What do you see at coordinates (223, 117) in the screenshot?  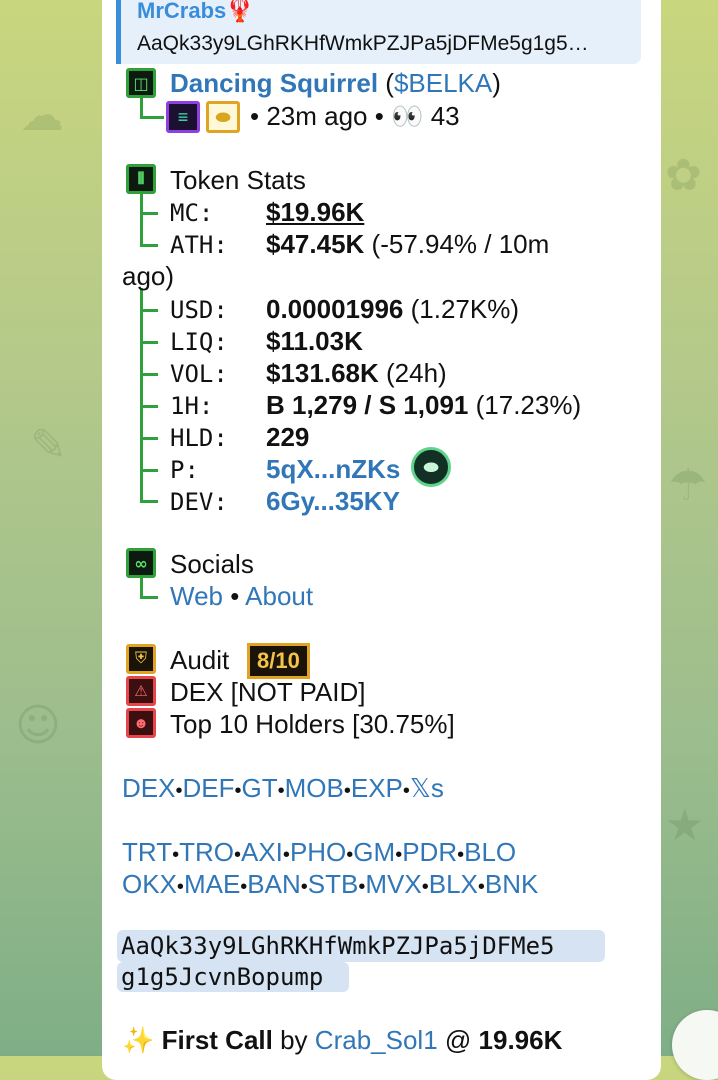 I see `pill-icon: ⬬` at bounding box center [223, 117].